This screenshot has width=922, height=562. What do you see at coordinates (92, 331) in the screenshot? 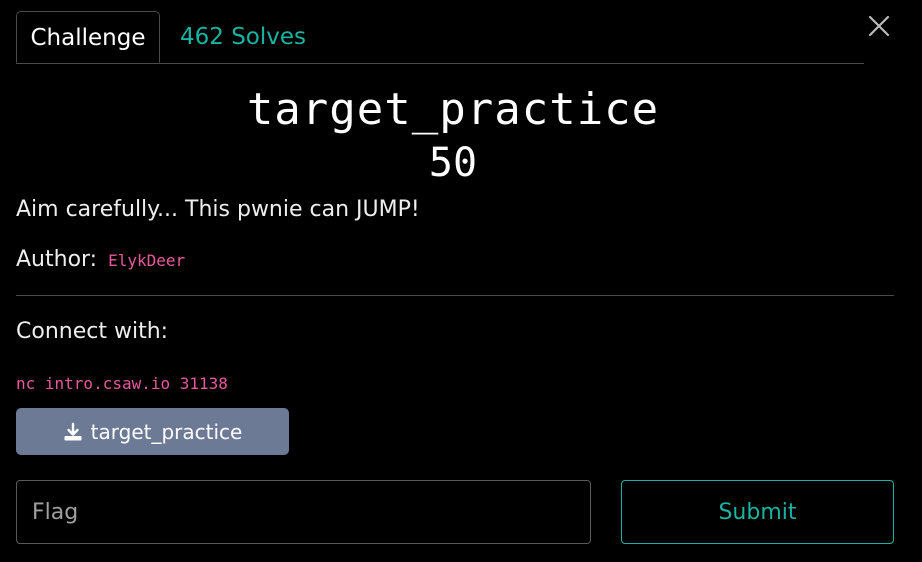
I see `connect-label: Connect with:` at bounding box center [92, 331].